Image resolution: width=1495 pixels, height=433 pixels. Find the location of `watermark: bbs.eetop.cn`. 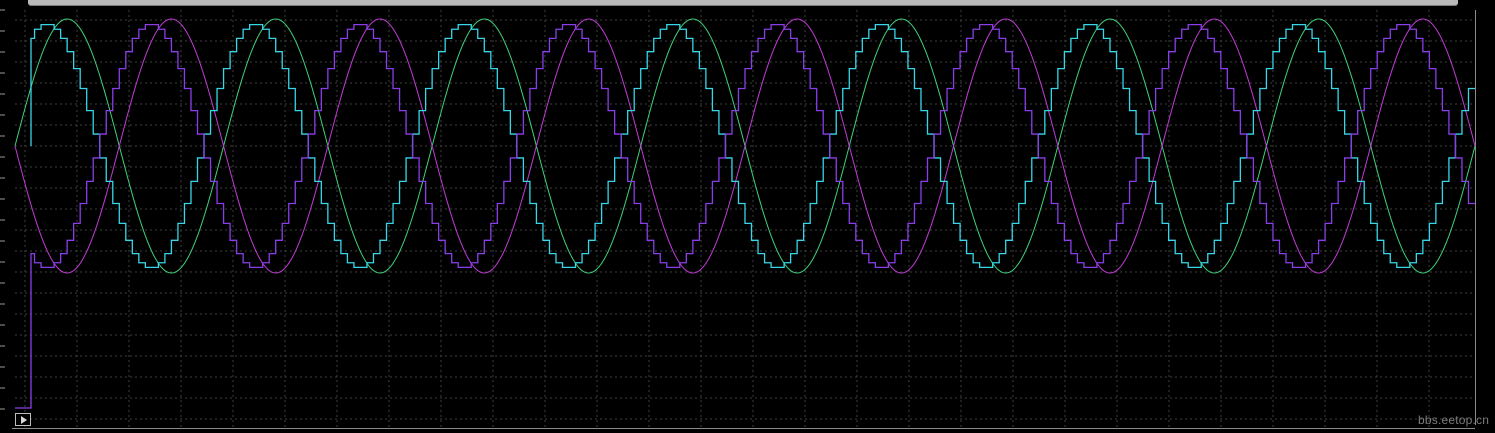

watermark: bbs.eetop.cn is located at coordinates (1454, 420).